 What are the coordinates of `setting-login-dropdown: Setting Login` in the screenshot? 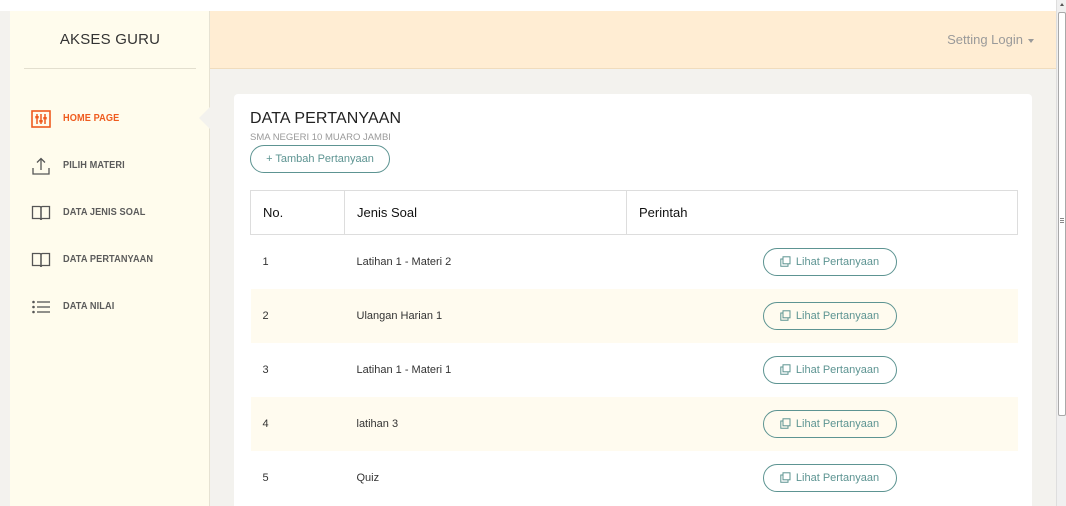 It's located at (990, 40).